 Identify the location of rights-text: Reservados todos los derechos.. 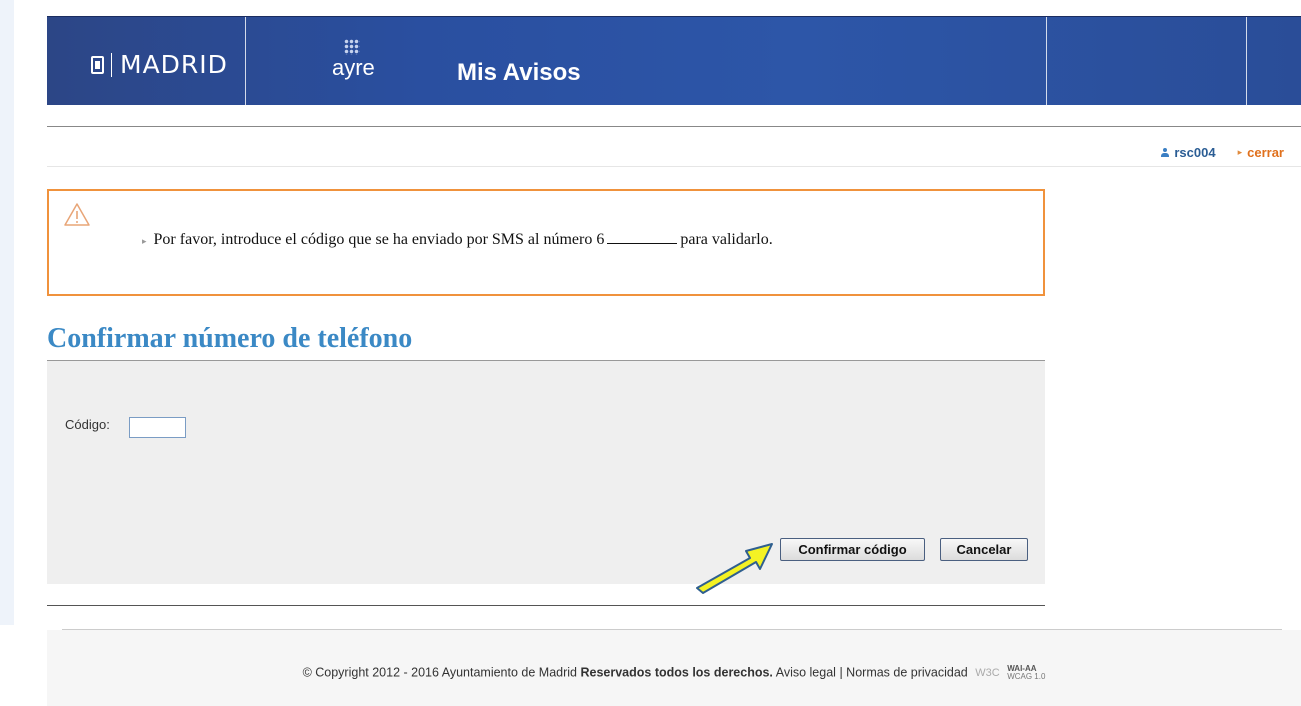
(676, 672).